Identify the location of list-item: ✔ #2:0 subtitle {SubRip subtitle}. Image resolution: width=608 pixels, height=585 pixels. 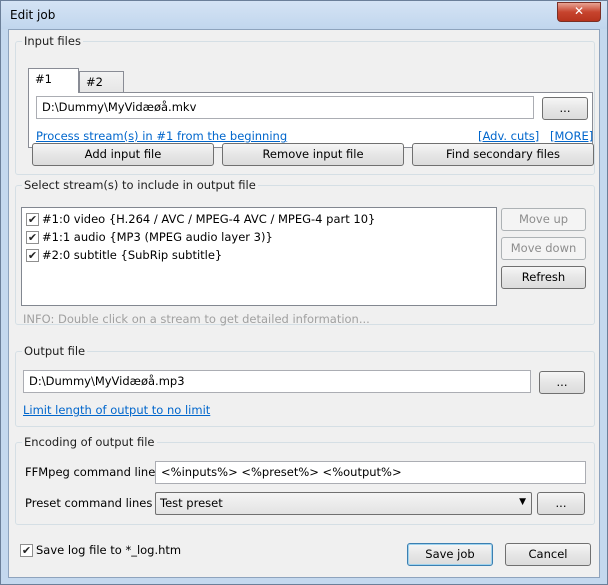
(259, 255).